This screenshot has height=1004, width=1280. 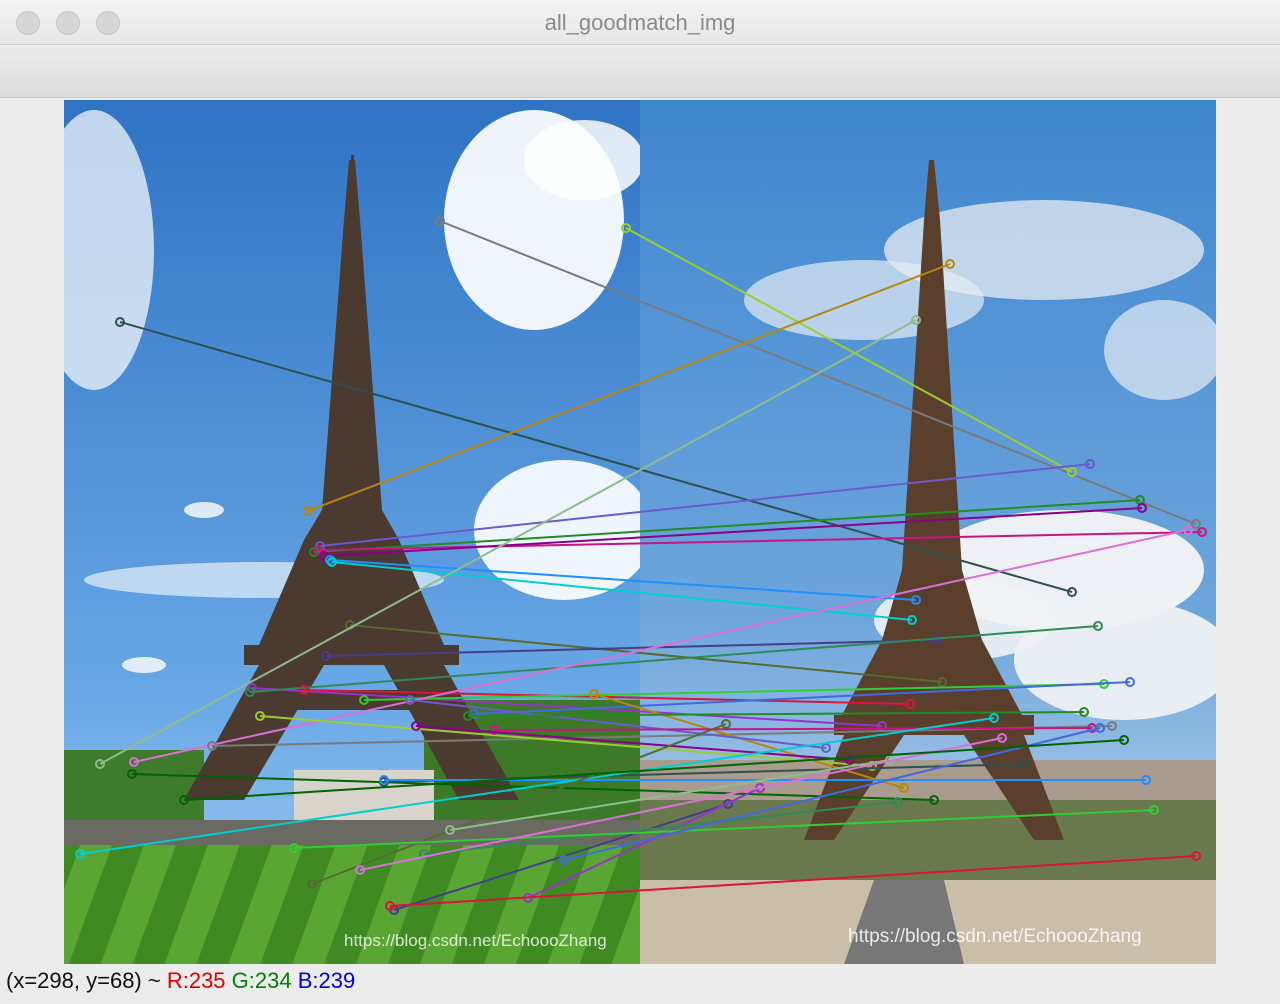 What do you see at coordinates (261, 980) in the screenshot?
I see `pixel-green-value: G:234` at bounding box center [261, 980].